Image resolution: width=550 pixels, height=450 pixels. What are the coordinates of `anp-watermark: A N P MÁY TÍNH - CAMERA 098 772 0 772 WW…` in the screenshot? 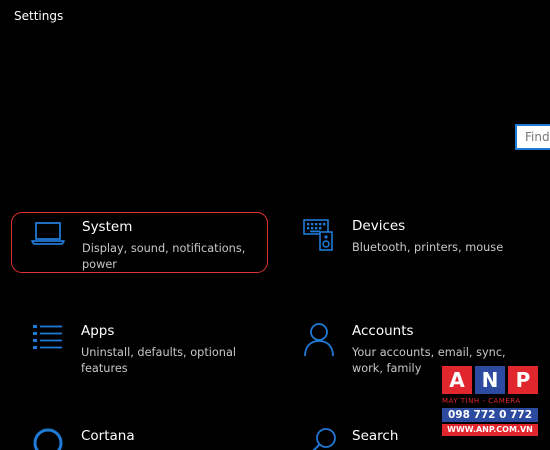 It's located at (490, 408).